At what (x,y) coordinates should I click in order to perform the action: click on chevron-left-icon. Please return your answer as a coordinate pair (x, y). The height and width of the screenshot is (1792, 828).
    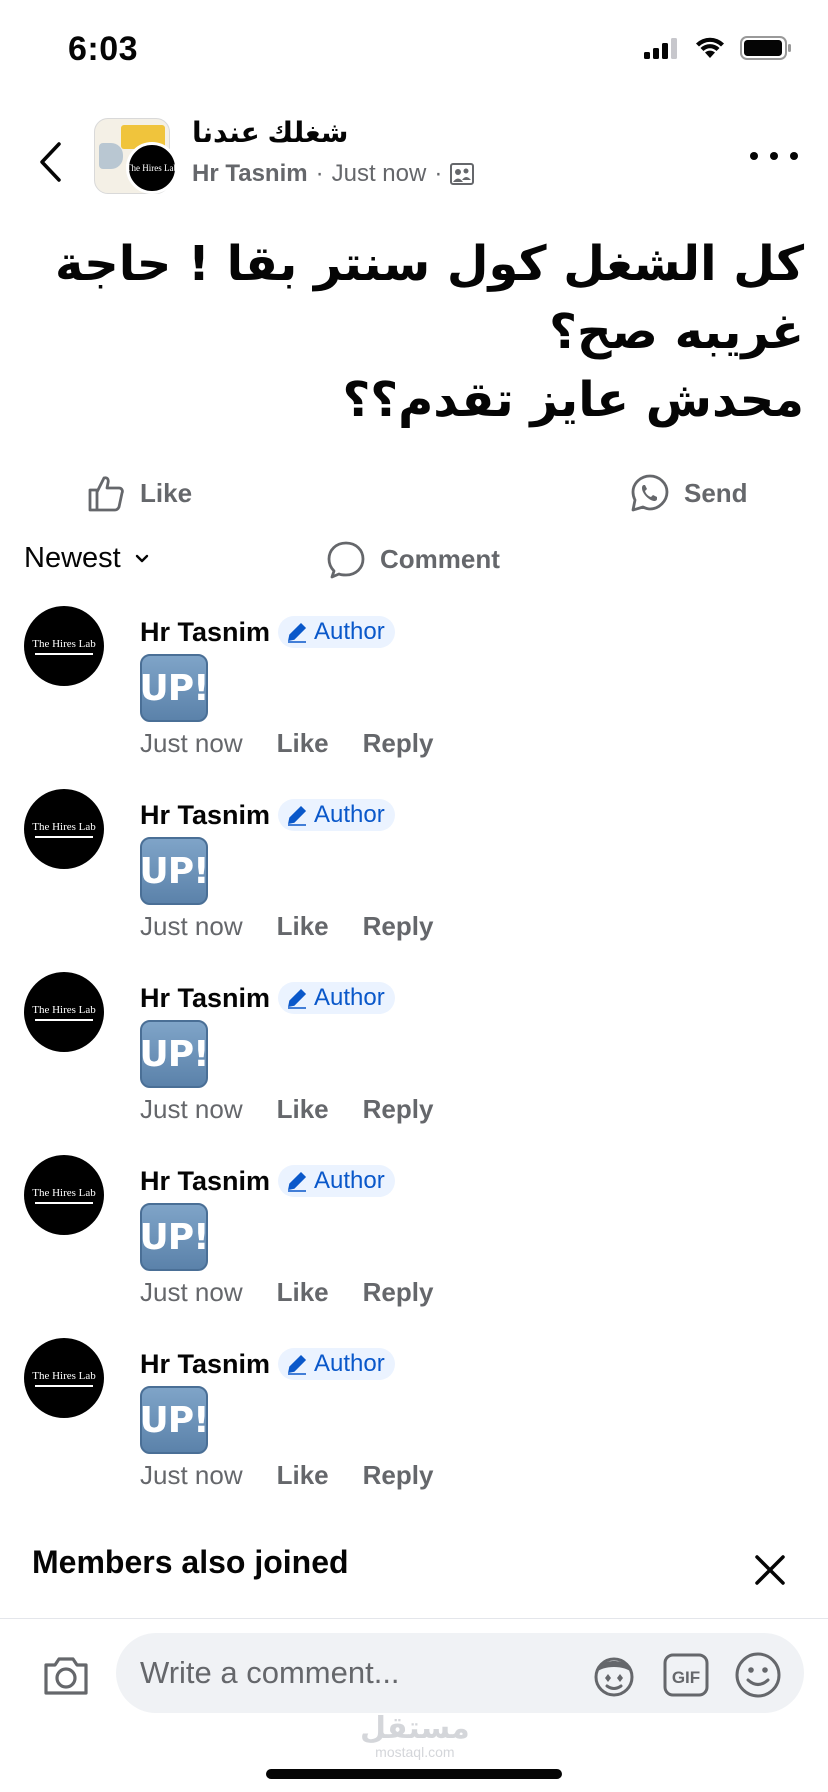
    Looking at the image, I should click on (50, 162).